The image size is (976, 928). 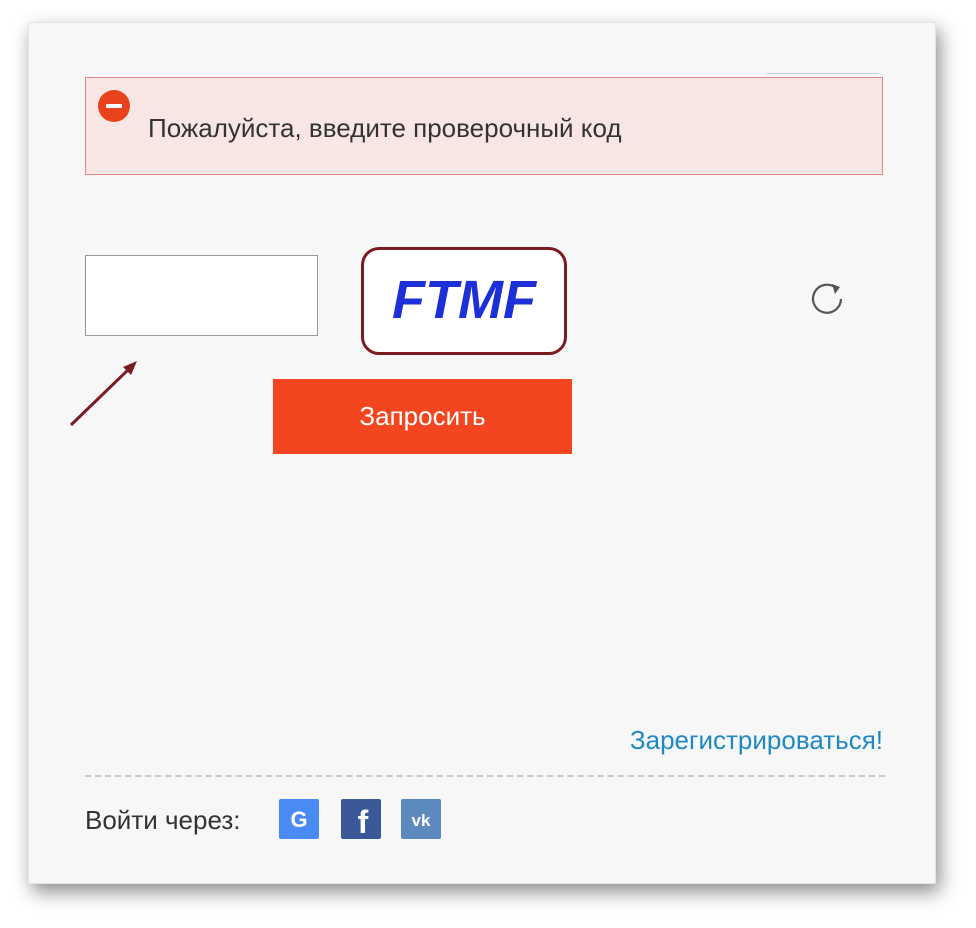 I want to click on svg-text: vk, so click(x=421, y=820).